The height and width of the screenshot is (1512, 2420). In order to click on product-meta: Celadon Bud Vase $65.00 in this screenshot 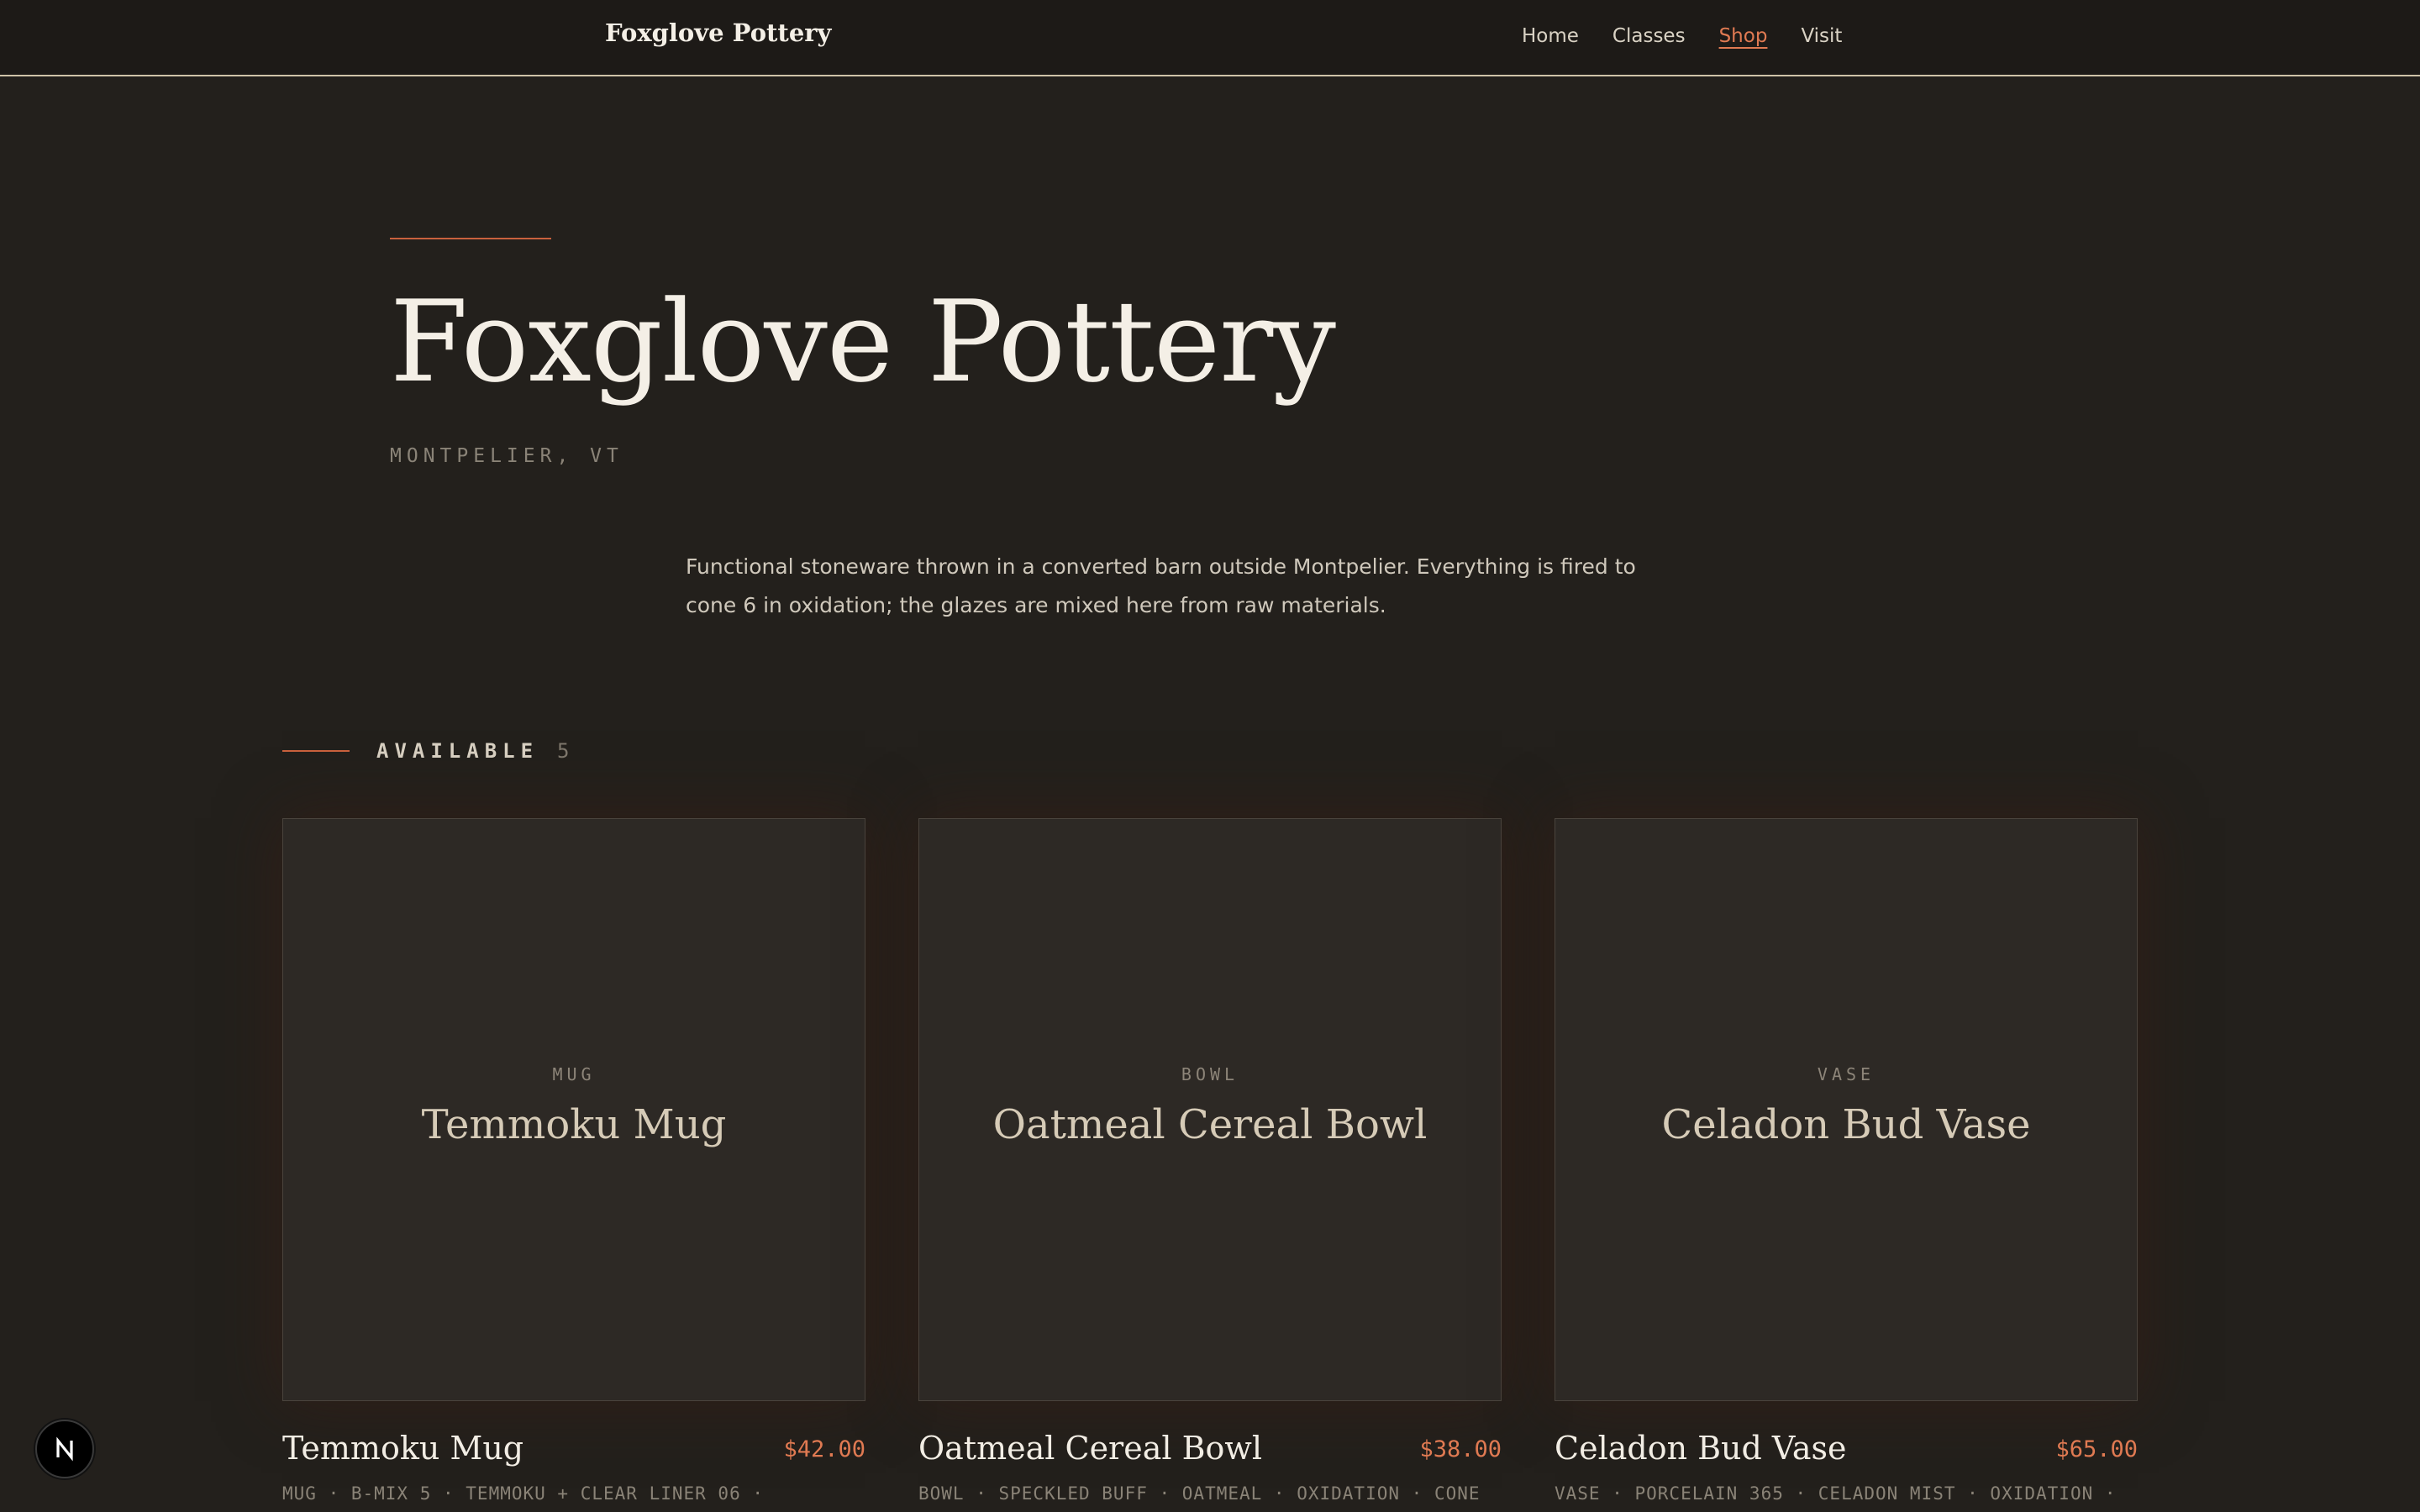, I will do `click(1847, 1450)`.